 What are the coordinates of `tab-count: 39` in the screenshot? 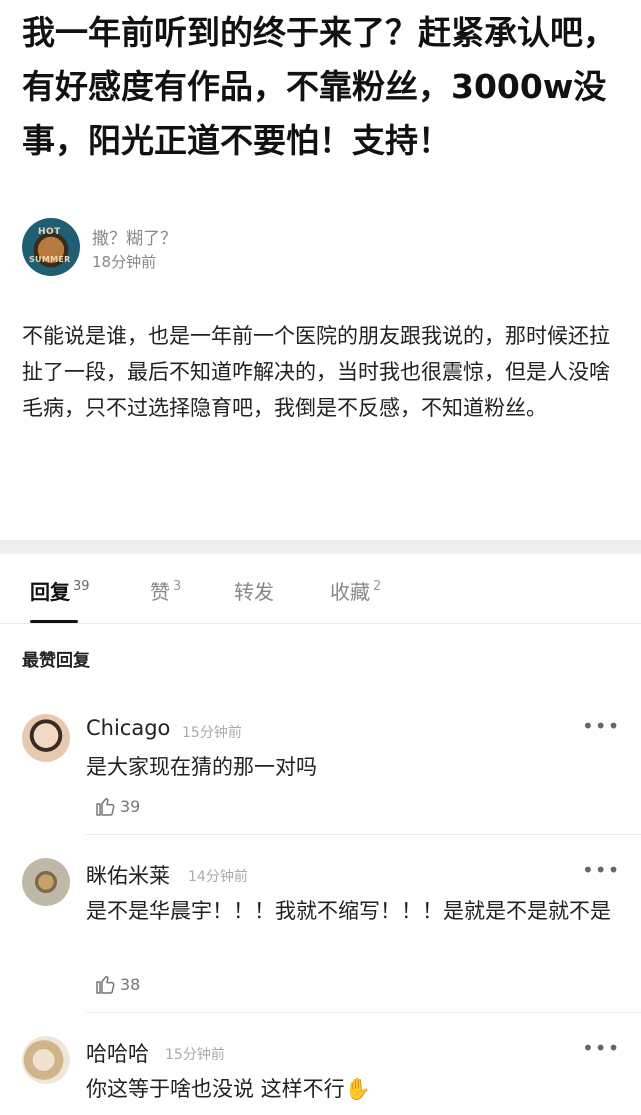 It's located at (81, 586).